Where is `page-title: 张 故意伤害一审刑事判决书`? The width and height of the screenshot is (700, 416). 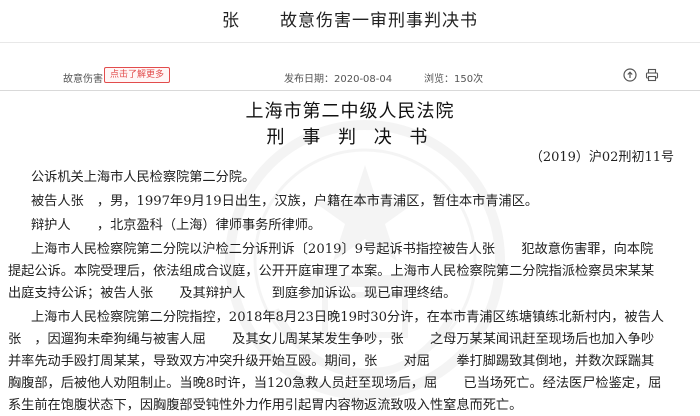 page-title: 张 故意伤害一审刑事判决书 is located at coordinates (350, 18).